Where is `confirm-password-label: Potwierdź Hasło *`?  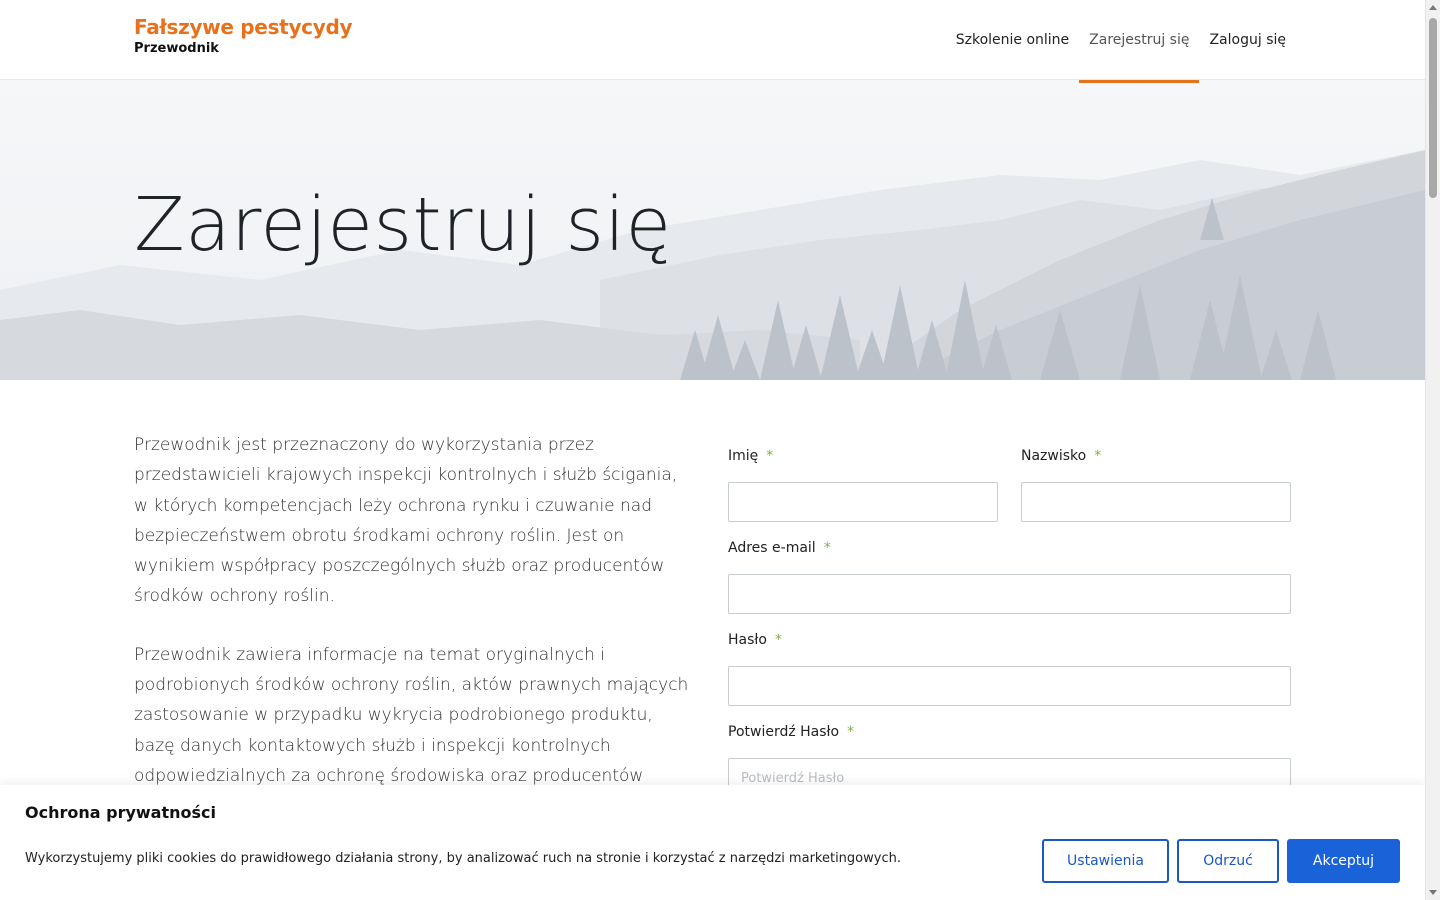
confirm-password-label: Potwierdź Hasło * is located at coordinates (791, 732).